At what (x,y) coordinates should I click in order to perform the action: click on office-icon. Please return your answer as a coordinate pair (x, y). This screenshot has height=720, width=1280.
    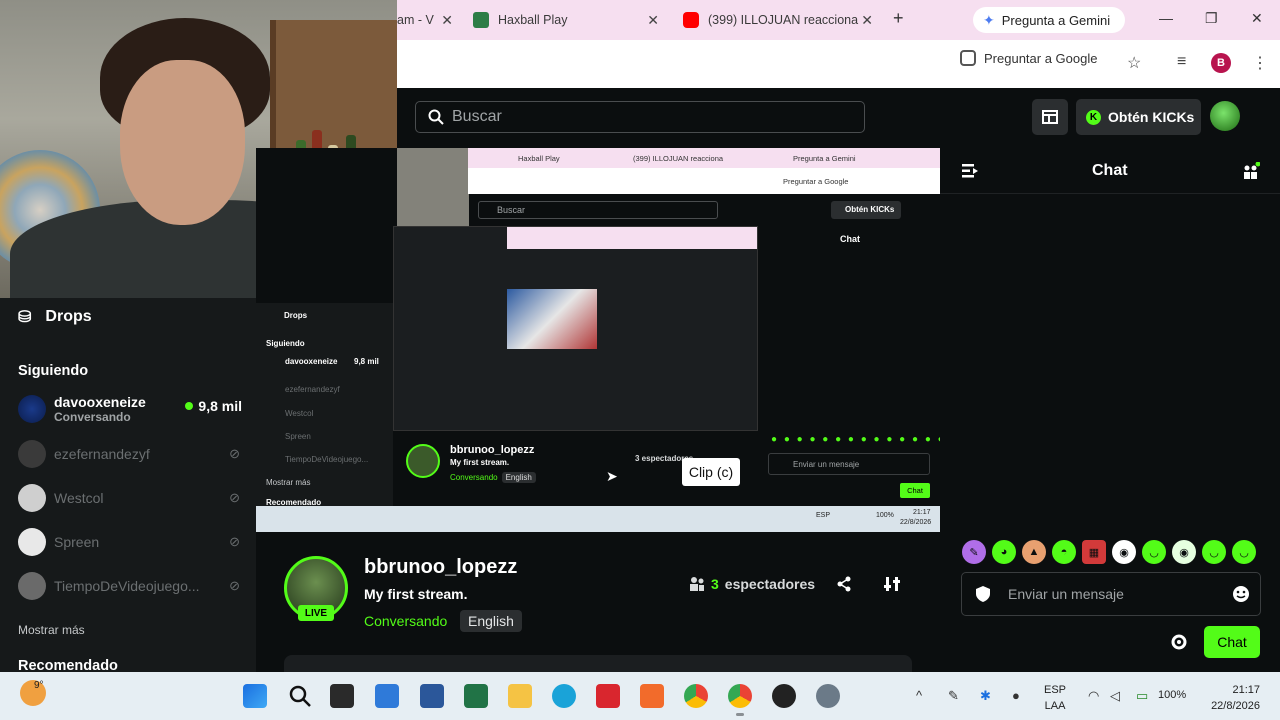
    Looking at the image, I should click on (608, 696).